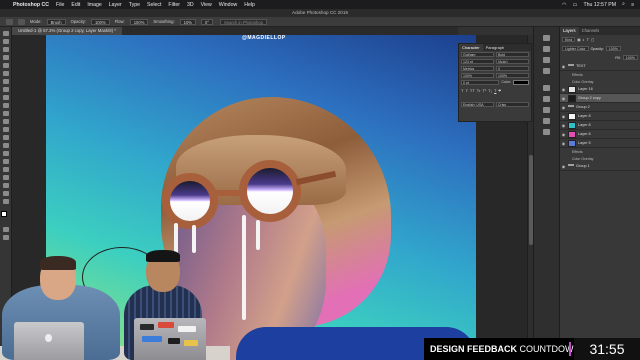 The height and width of the screenshot is (360, 640). Describe the element at coordinates (575, 48) in the screenshot. I see `blend-mode-select: Lighter Color` at that location.